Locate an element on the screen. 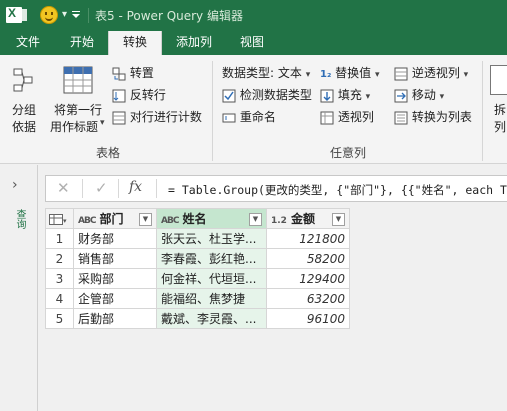  tab-home: 开始 is located at coordinates (82, 43).